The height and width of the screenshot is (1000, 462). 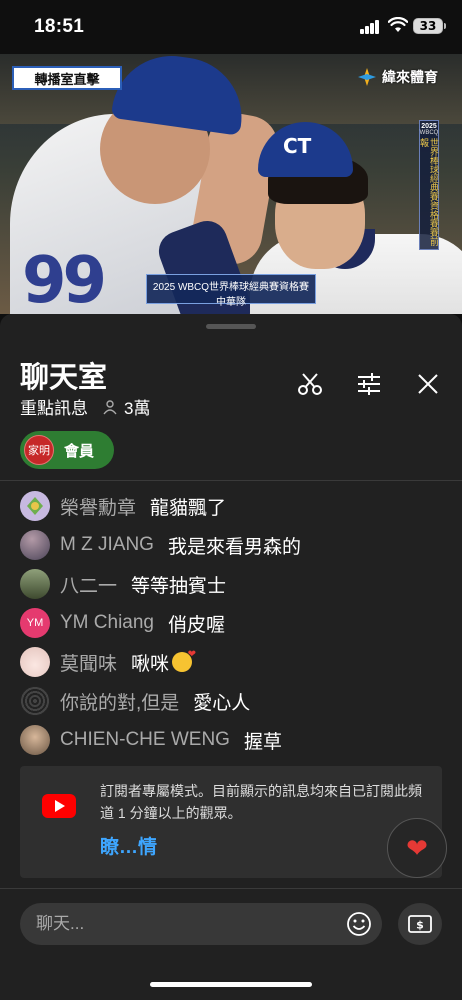 What do you see at coordinates (231, 326) in the screenshot?
I see `drag-handle` at bounding box center [231, 326].